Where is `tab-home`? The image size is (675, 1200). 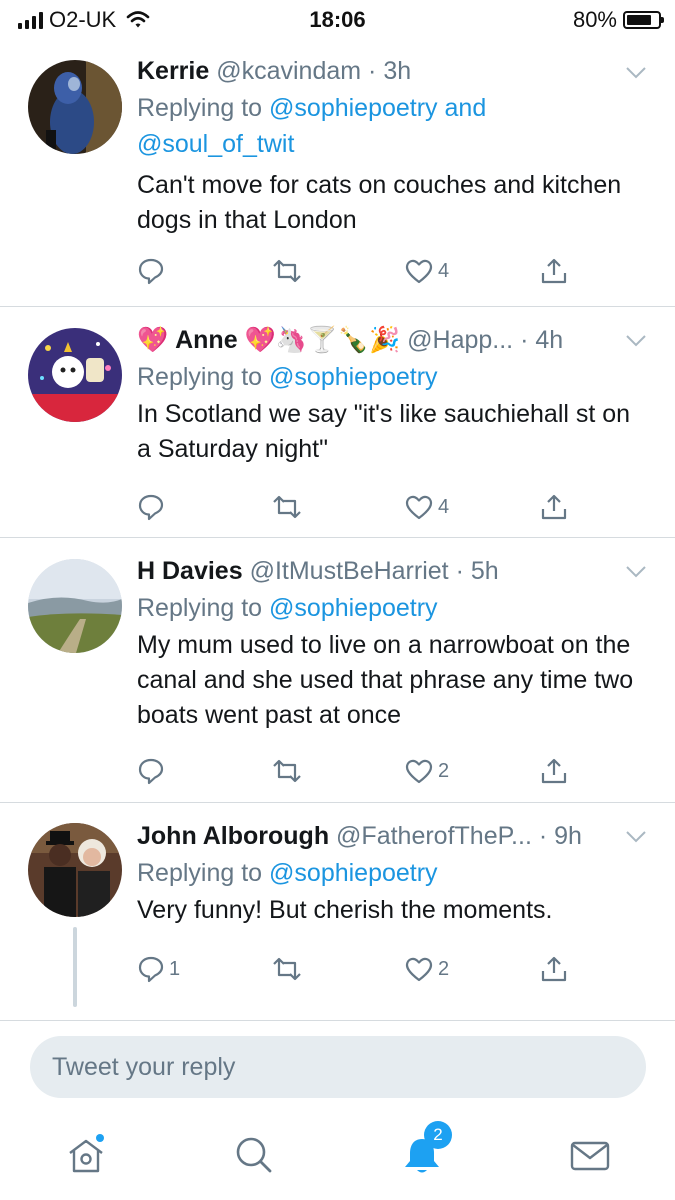 tab-home is located at coordinates (86, 1155).